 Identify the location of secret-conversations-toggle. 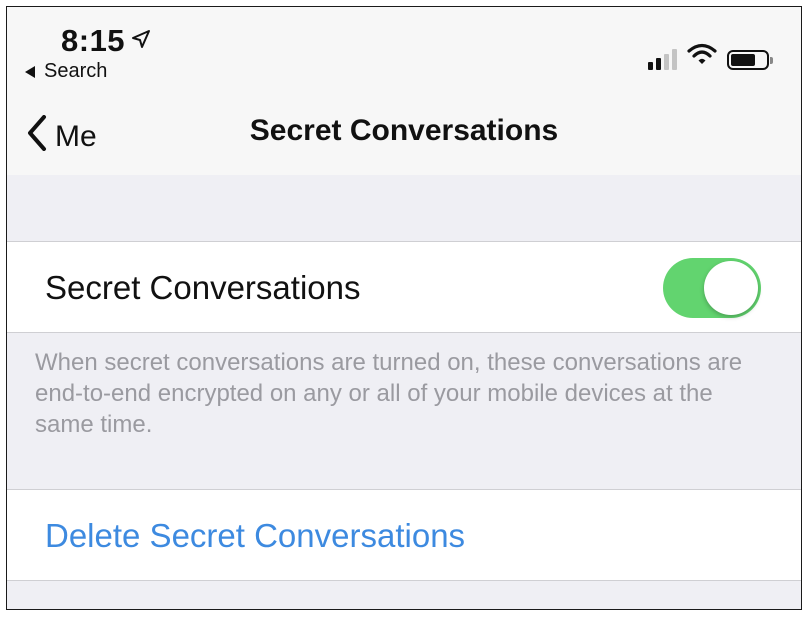
(712, 288).